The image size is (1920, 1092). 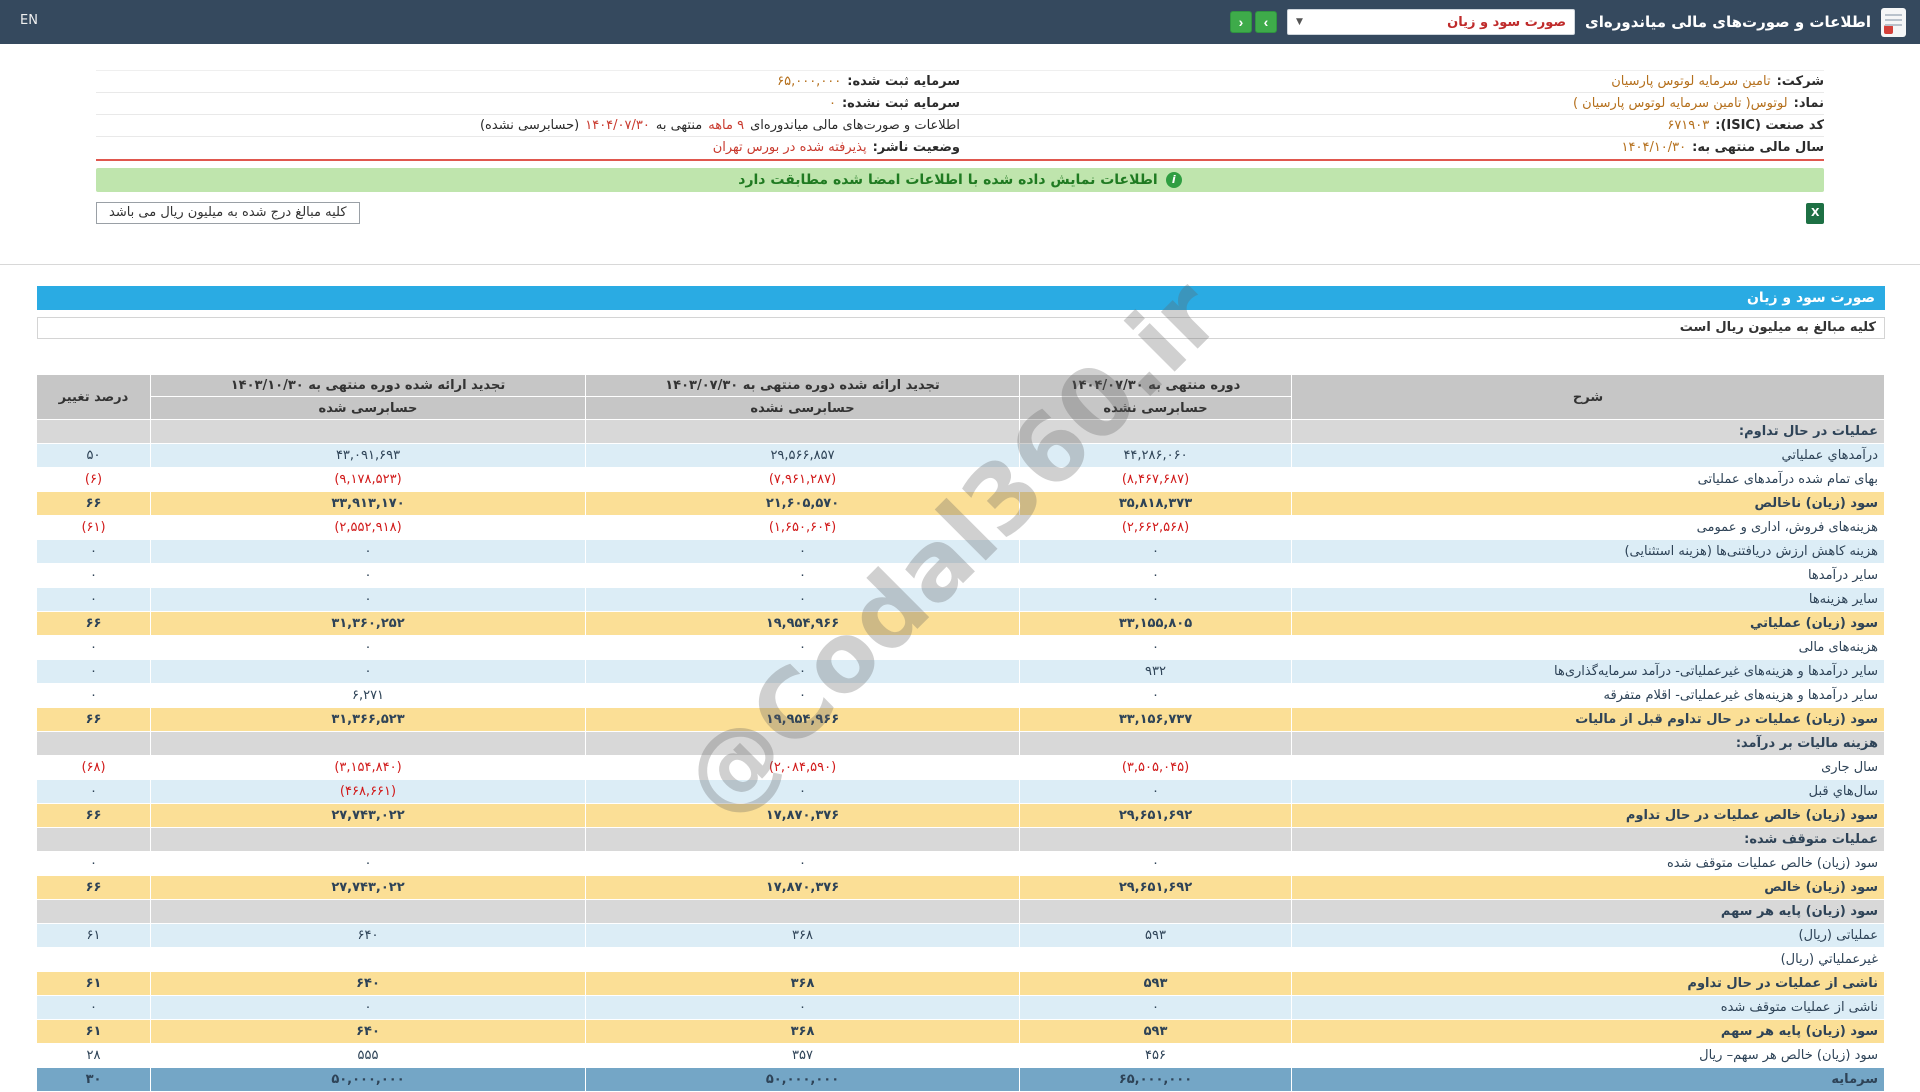 I want to click on company-info-row: سرمایه ثبت نشده: ۰, so click(x=528, y=104).